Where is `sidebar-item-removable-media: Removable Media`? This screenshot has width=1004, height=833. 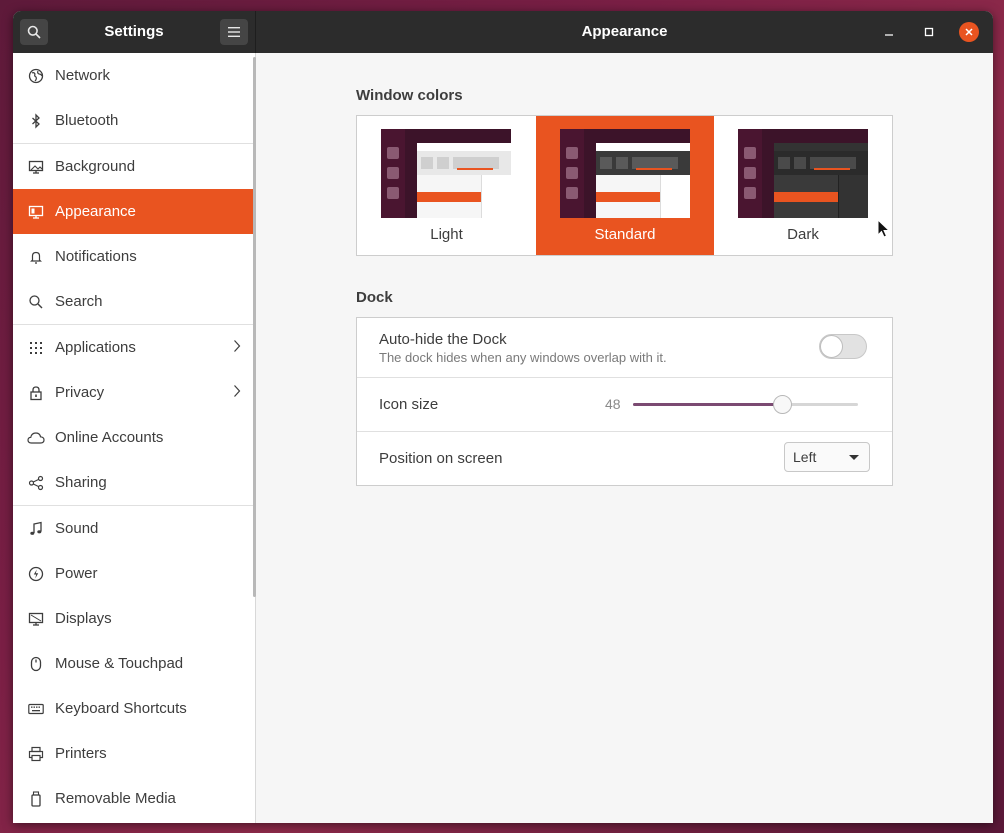
sidebar-item-removable-media: Removable Media is located at coordinates (134, 798).